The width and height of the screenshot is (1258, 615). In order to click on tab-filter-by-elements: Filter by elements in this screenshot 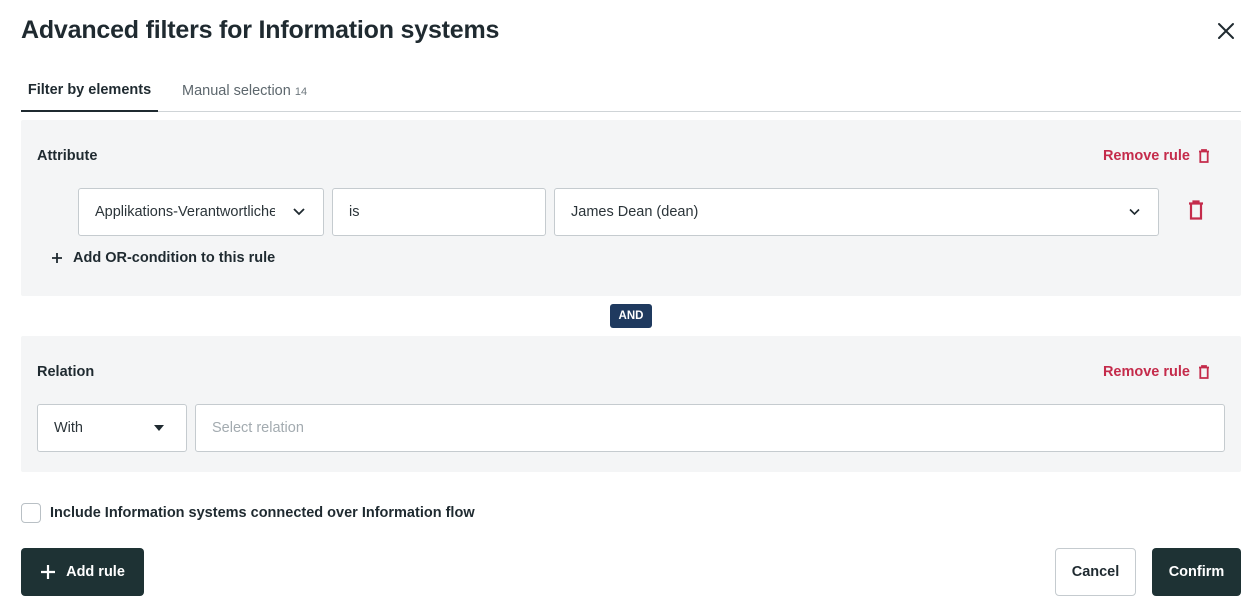, I will do `click(89, 91)`.